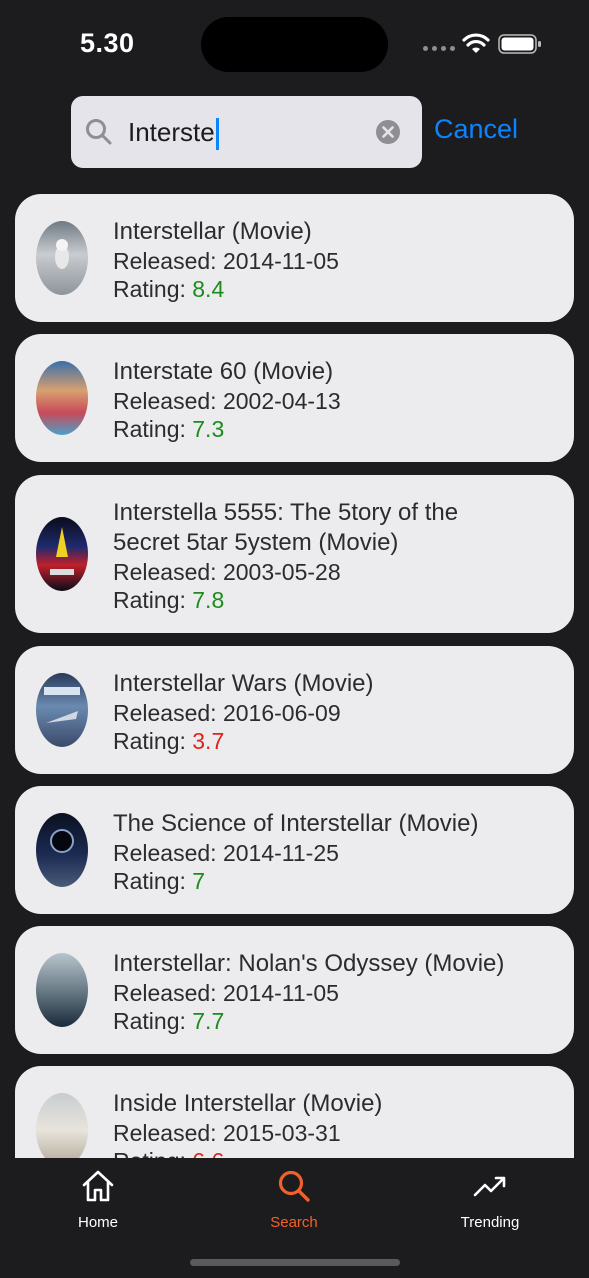  What do you see at coordinates (519, 44) in the screenshot?
I see `battery-icon` at bounding box center [519, 44].